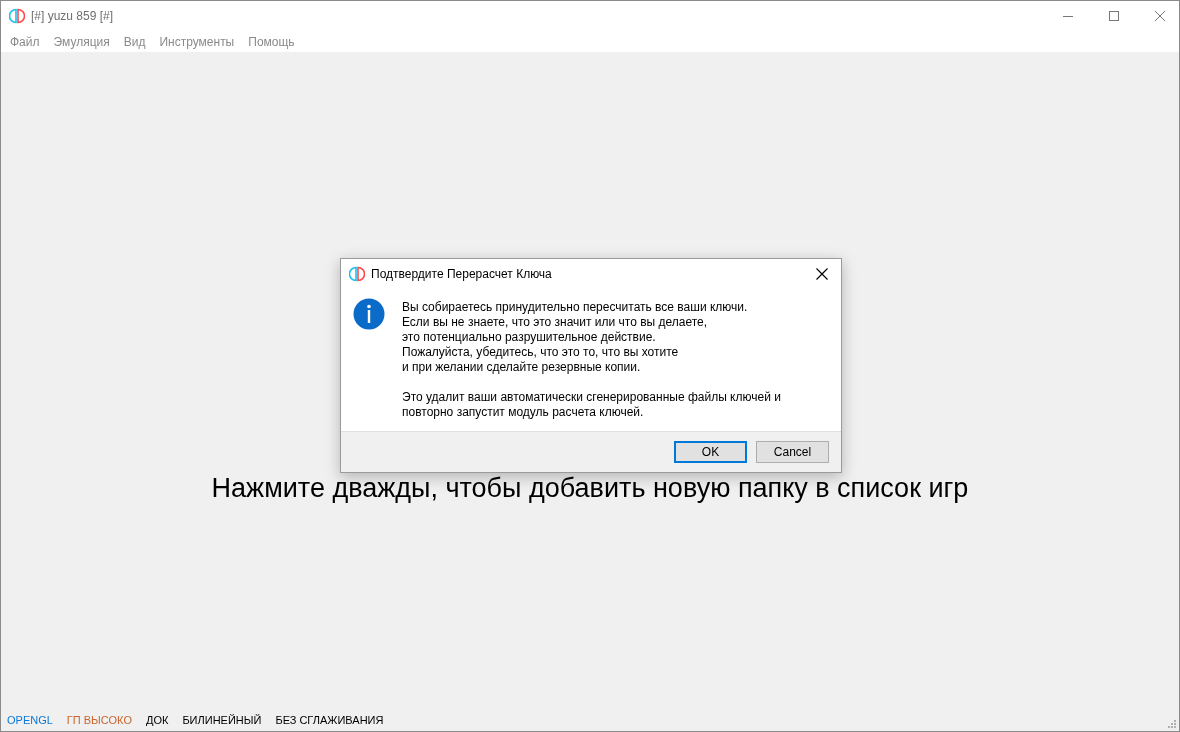 This screenshot has width=1180, height=732. I want to click on menu-item: Эмуляция, so click(81, 41).